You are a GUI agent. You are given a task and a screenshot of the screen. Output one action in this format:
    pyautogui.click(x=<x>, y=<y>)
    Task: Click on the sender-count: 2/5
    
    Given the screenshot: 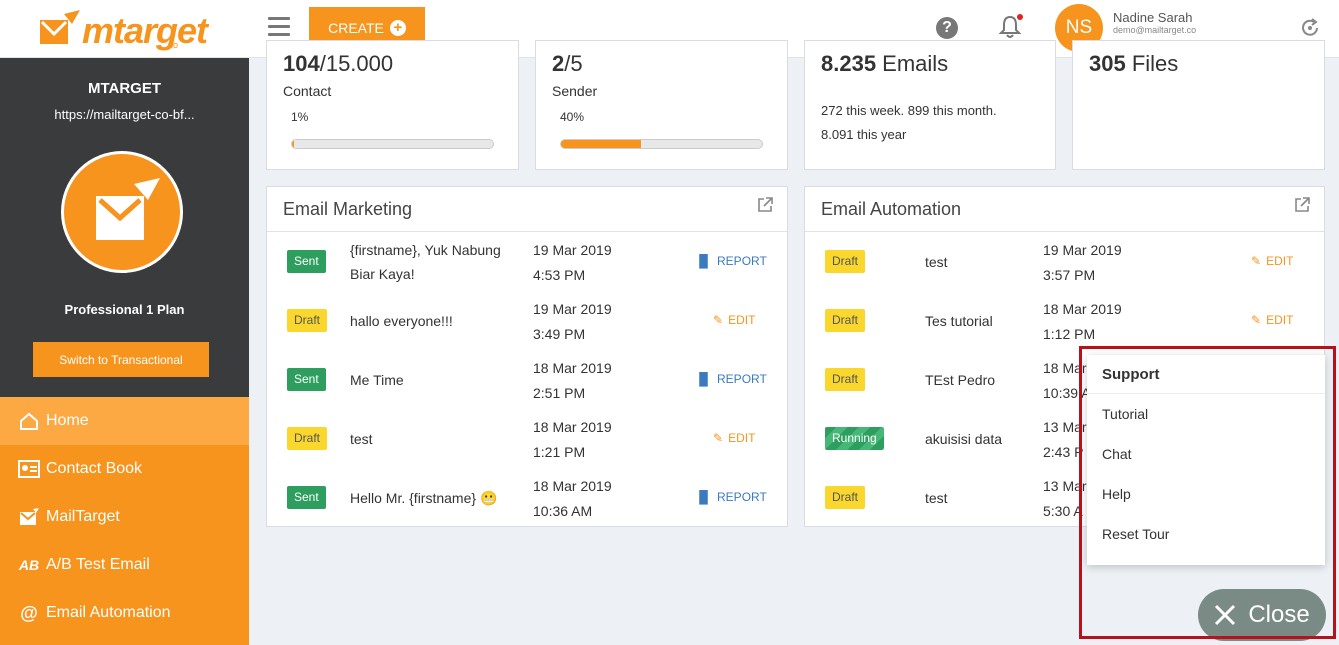 What is the action you would take?
    pyautogui.click(x=567, y=63)
    